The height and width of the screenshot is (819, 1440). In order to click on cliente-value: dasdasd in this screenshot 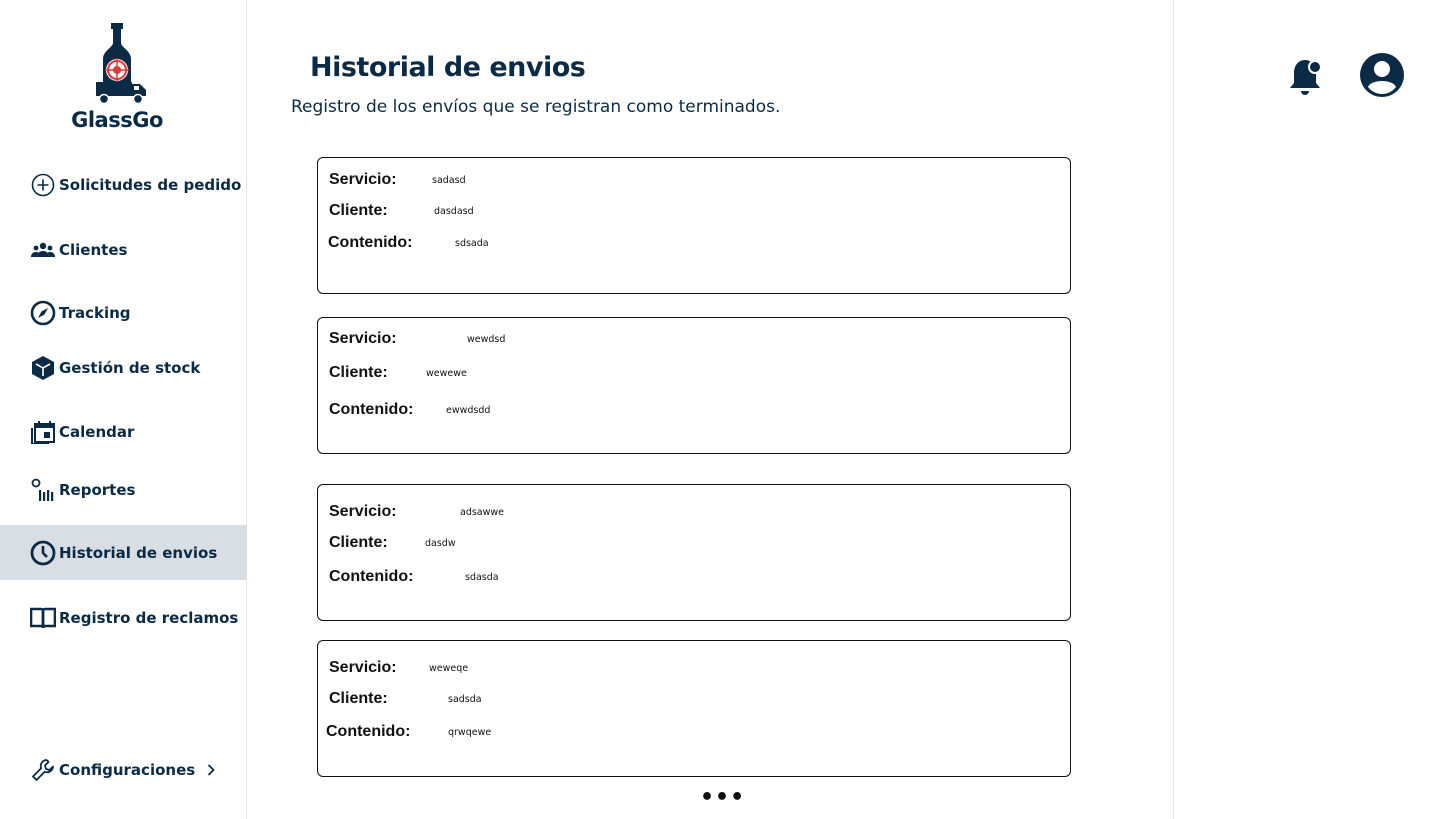, I will do `click(454, 211)`.